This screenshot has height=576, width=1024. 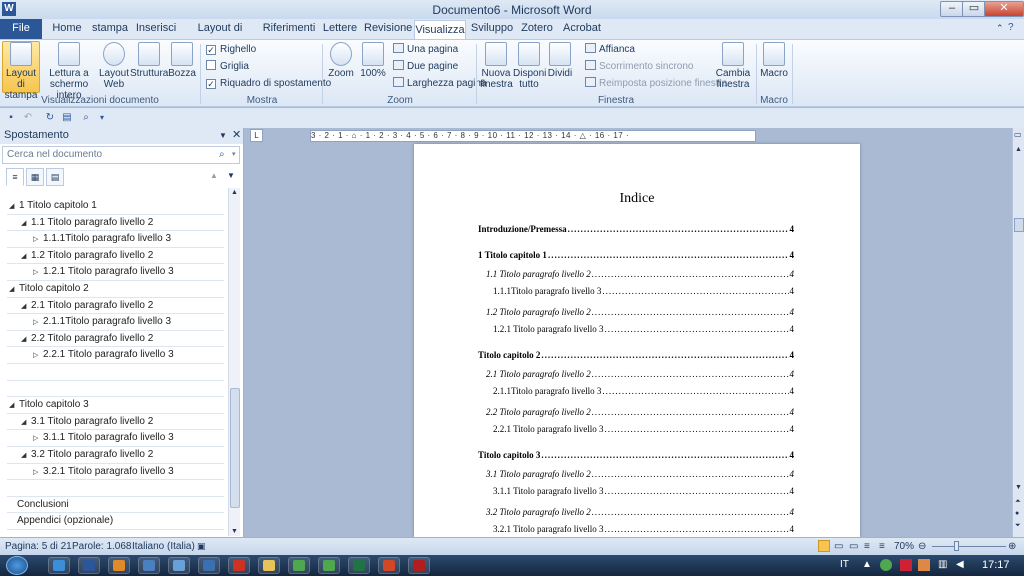 I want to click on toc-entry: 2.1.1Titolo paragrafo livello 3 4, so click(x=643, y=391).